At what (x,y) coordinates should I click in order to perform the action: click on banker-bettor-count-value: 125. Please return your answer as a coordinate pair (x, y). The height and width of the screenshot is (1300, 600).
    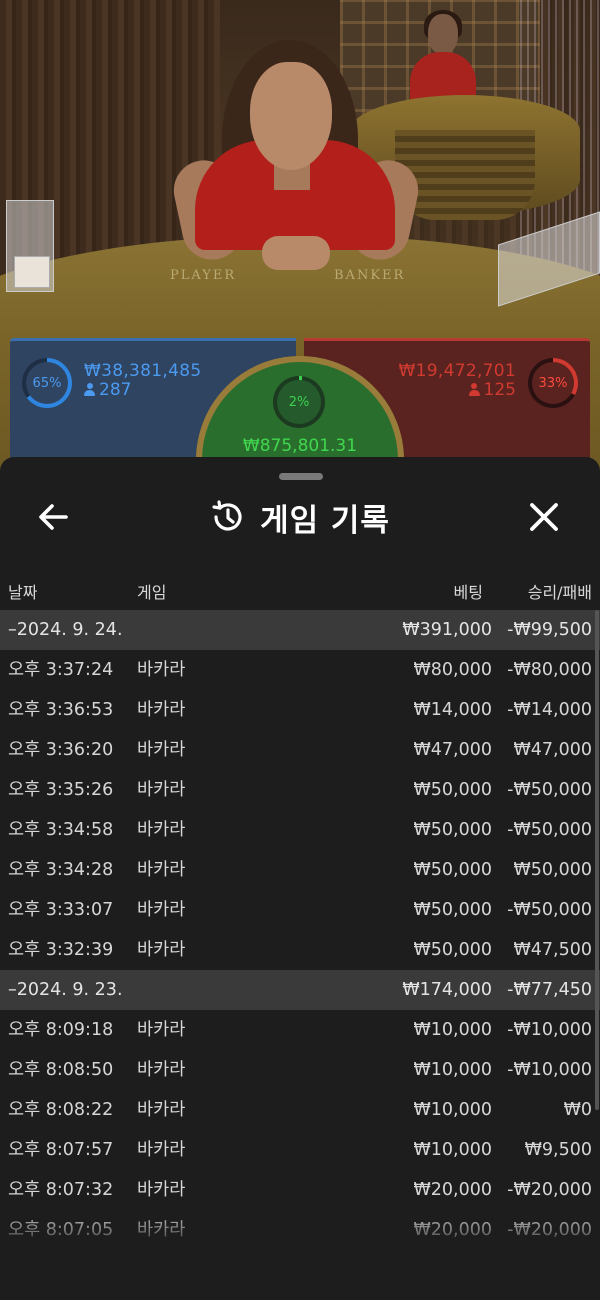
    Looking at the image, I should click on (499, 390).